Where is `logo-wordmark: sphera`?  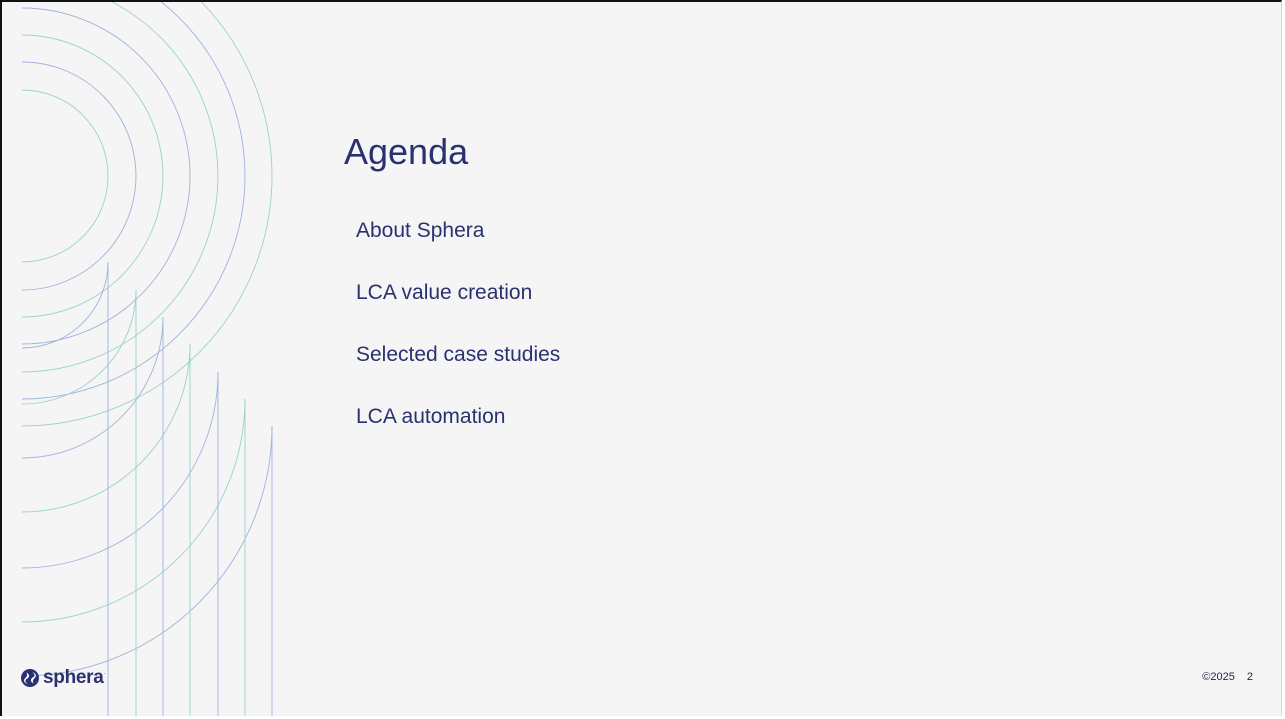 logo-wordmark: sphera is located at coordinates (73, 677).